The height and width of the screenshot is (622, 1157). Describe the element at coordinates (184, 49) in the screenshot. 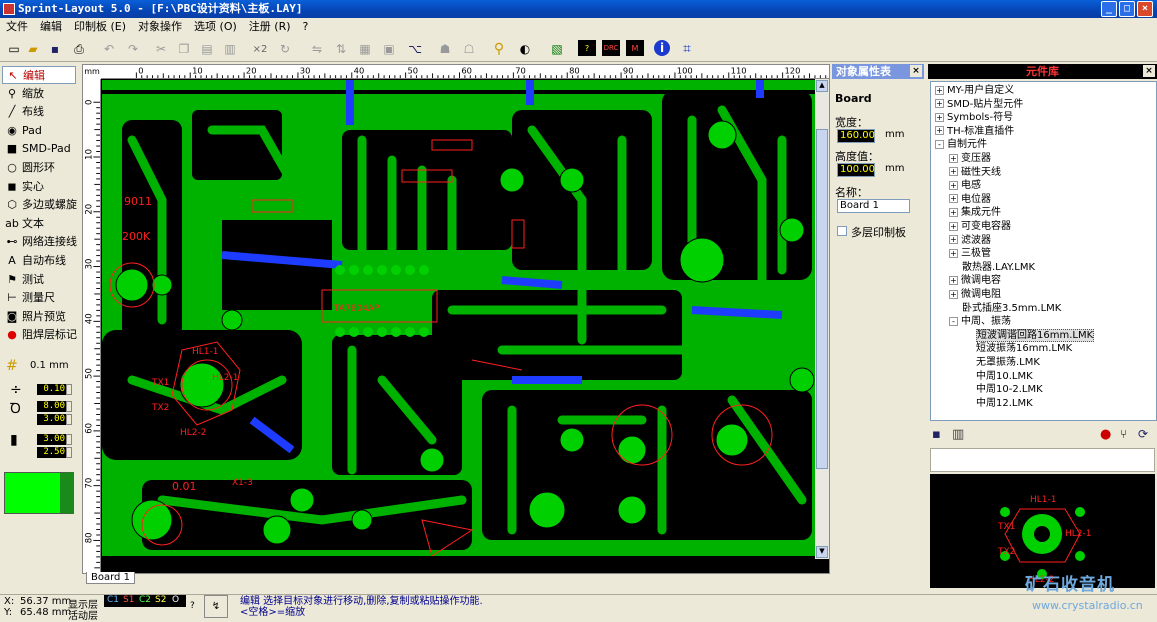

I see `copy-icon: ❐` at that location.